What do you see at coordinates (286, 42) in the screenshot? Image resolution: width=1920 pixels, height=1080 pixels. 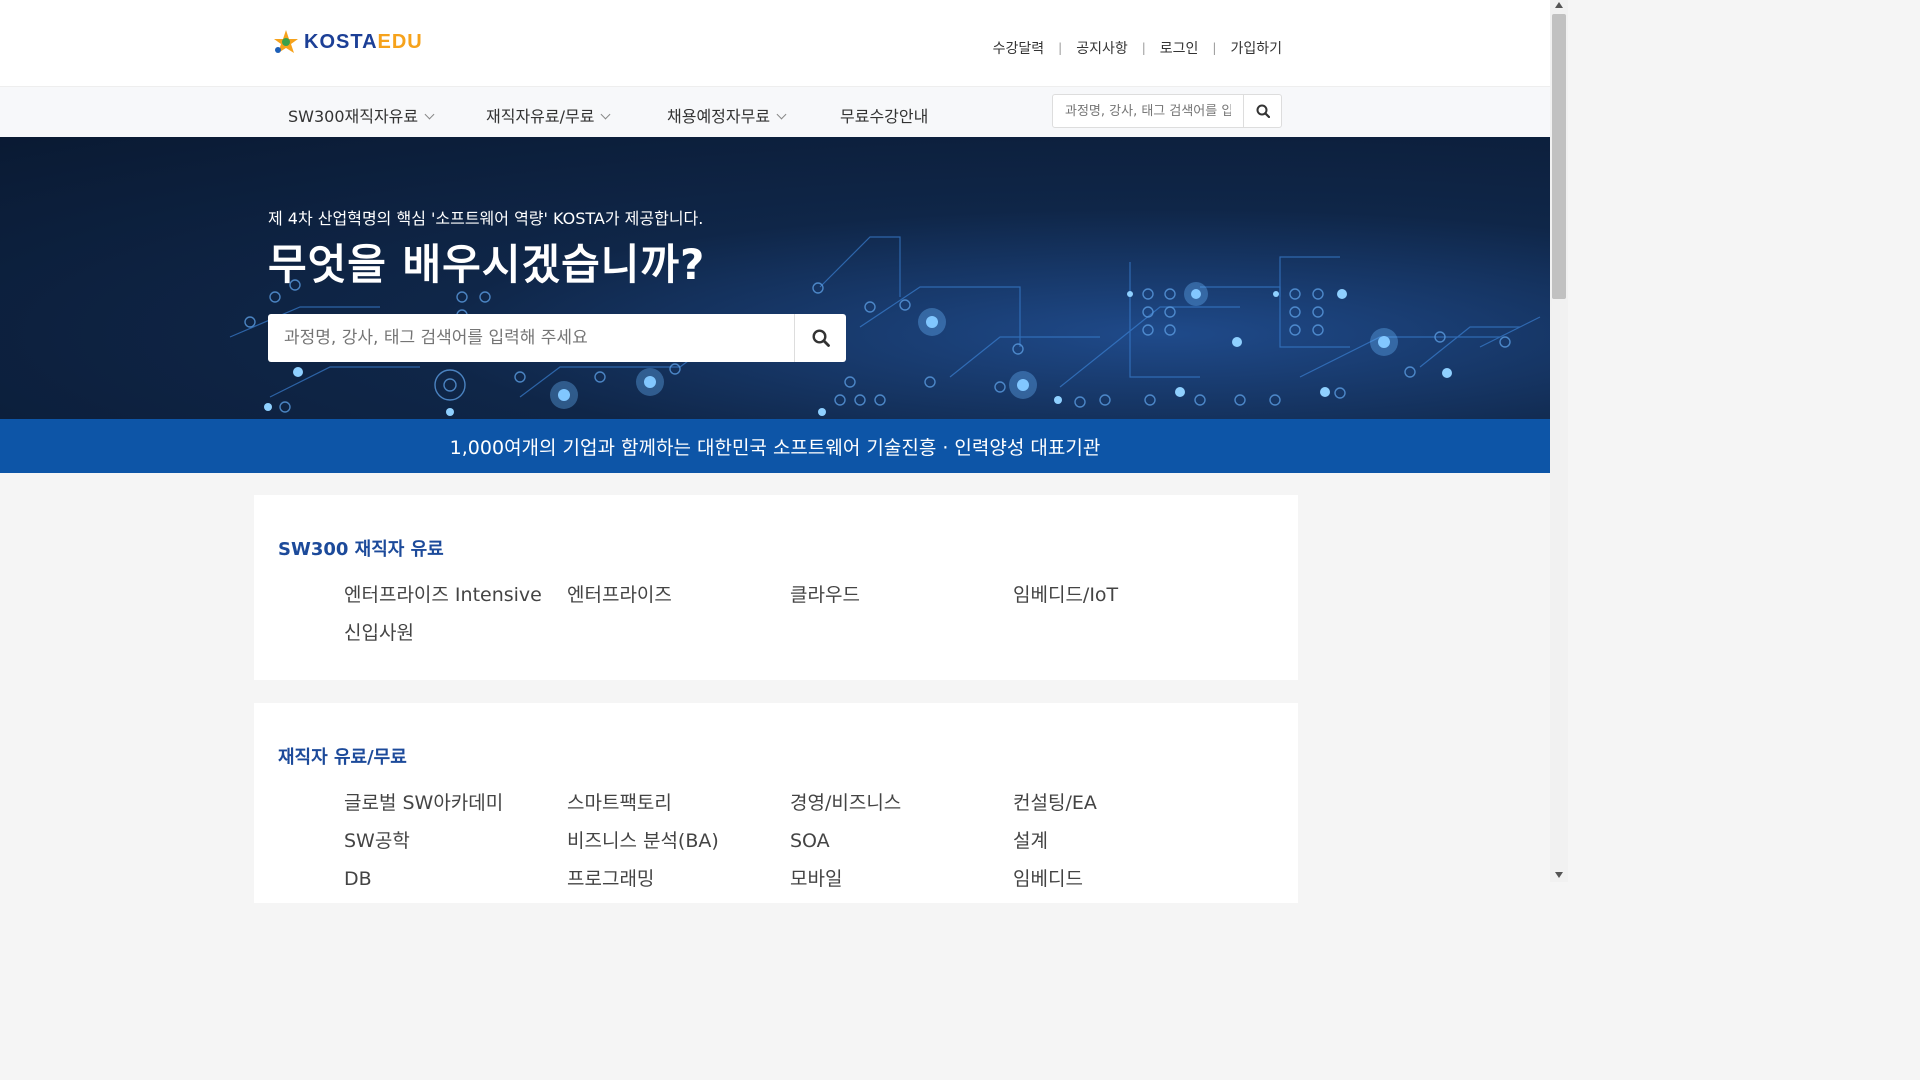 I see `star-logo-icon` at bounding box center [286, 42].